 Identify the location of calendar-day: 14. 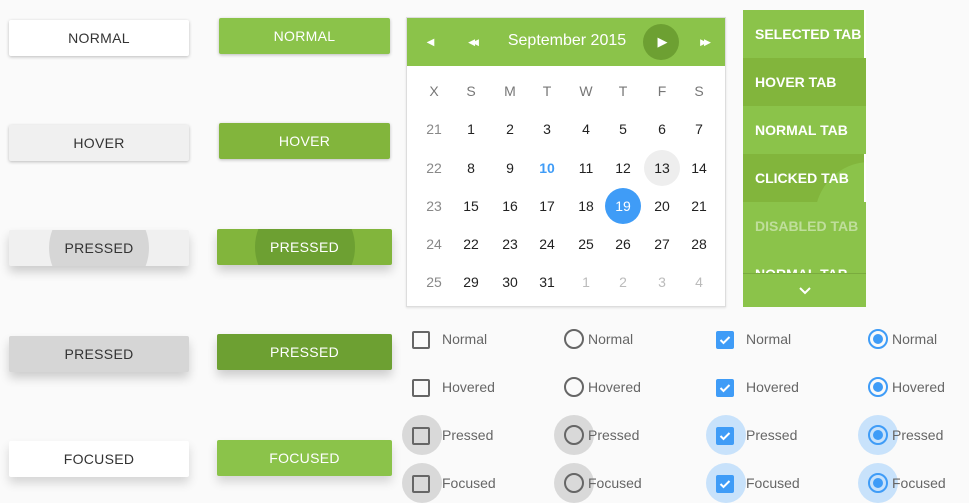
(699, 168).